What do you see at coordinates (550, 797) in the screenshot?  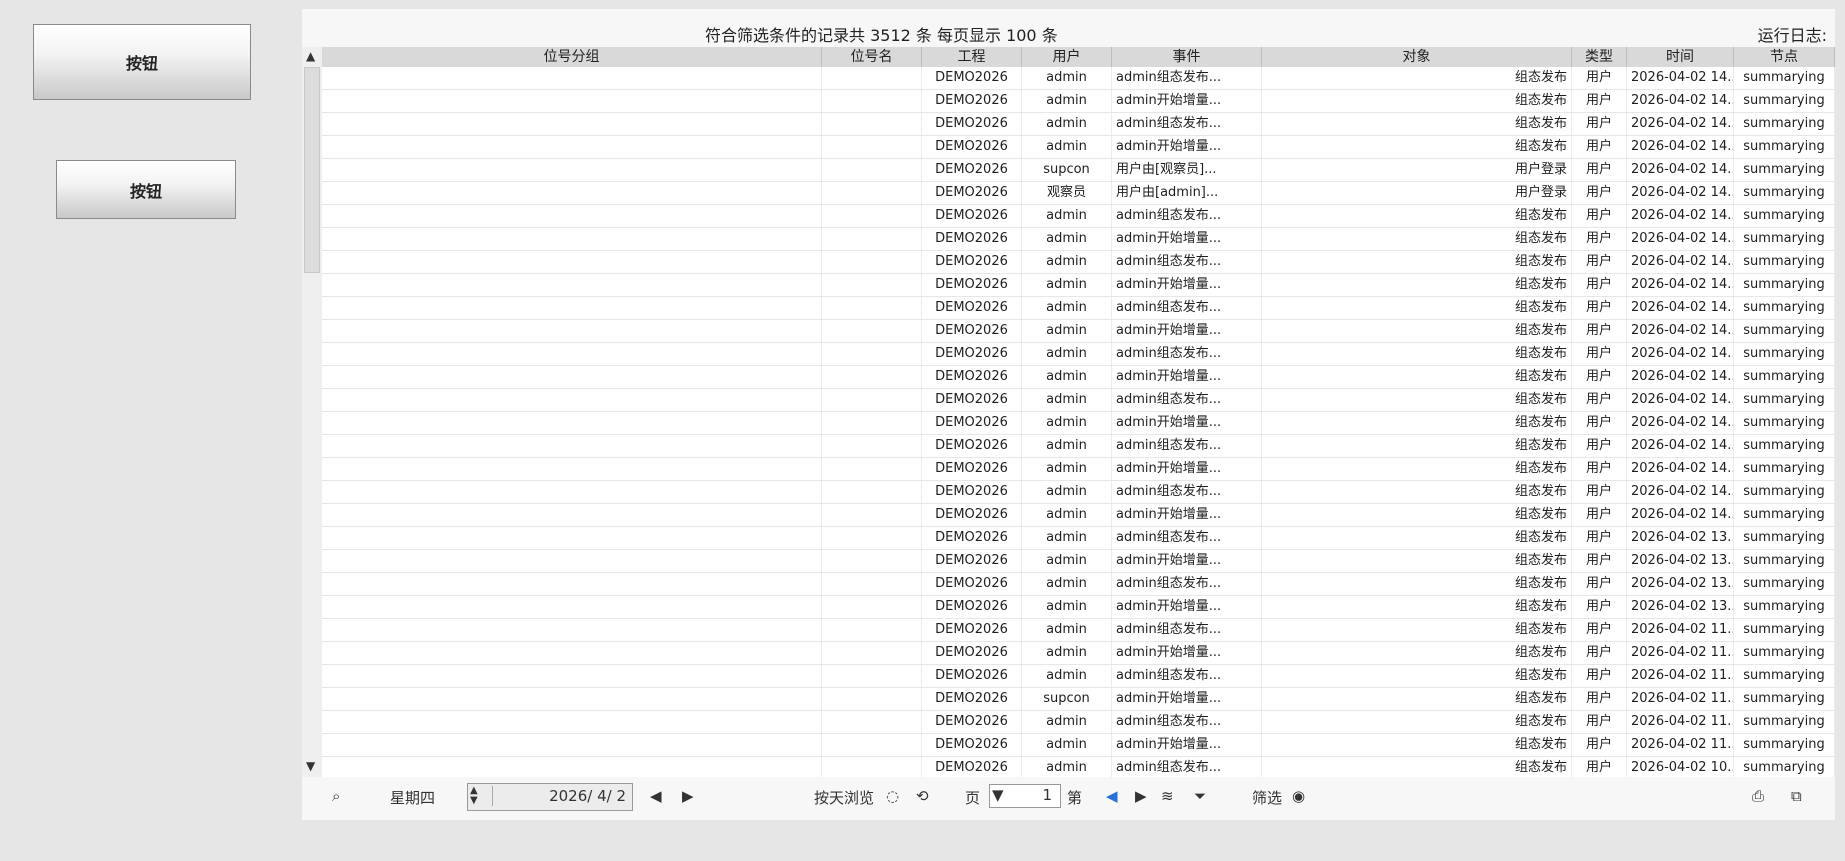 I see `date-spinner: ▲ ▼ 2026/ 4/ 2` at bounding box center [550, 797].